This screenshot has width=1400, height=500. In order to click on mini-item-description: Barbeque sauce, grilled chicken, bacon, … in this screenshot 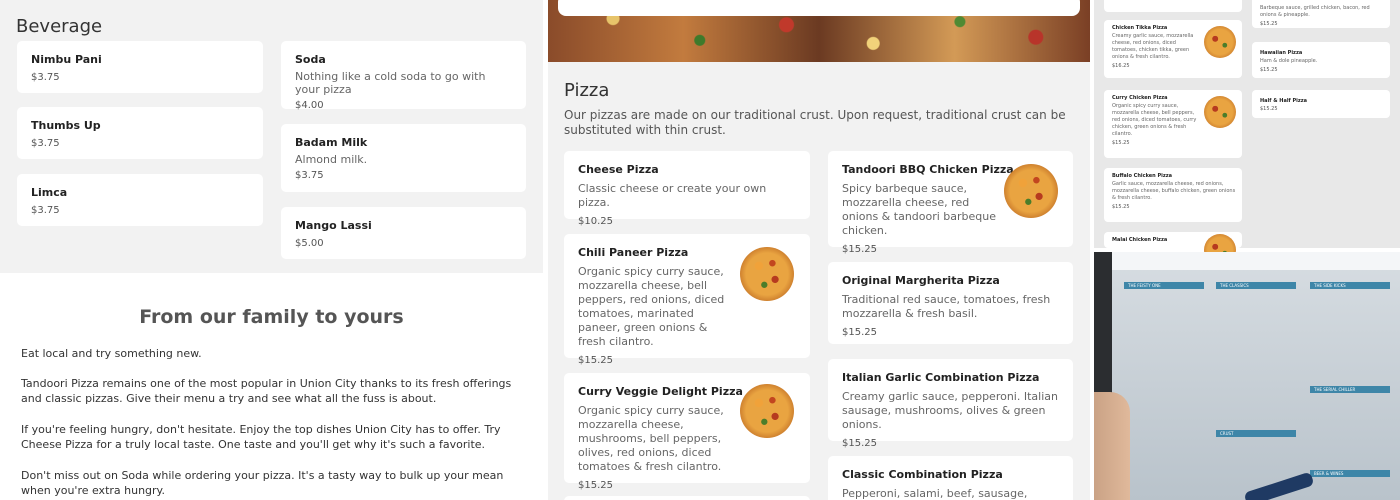, I will do `click(1315, 11)`.